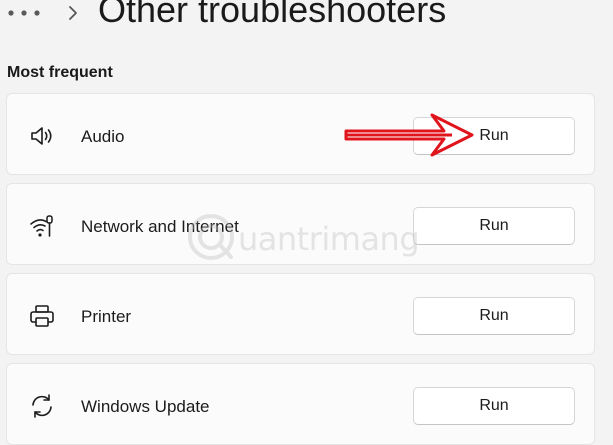 The height and width of the screenshot is (445, 613). Describe the element at coordinates (494, 226) in the screenshot. I see `run-button-network: Run` at that location.